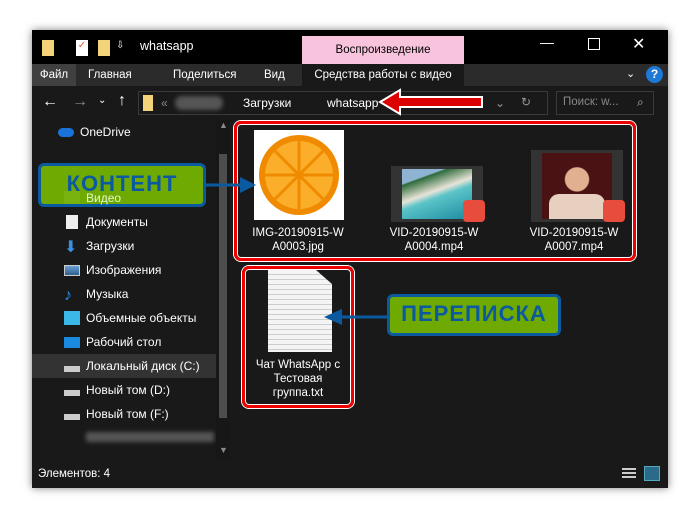 This screenshot has height=519, width=699. What do you see at coordinates (102, 100) in the screenshot?
I see `recent-locations-icon: ⌄` at bounding box center [102, 100].